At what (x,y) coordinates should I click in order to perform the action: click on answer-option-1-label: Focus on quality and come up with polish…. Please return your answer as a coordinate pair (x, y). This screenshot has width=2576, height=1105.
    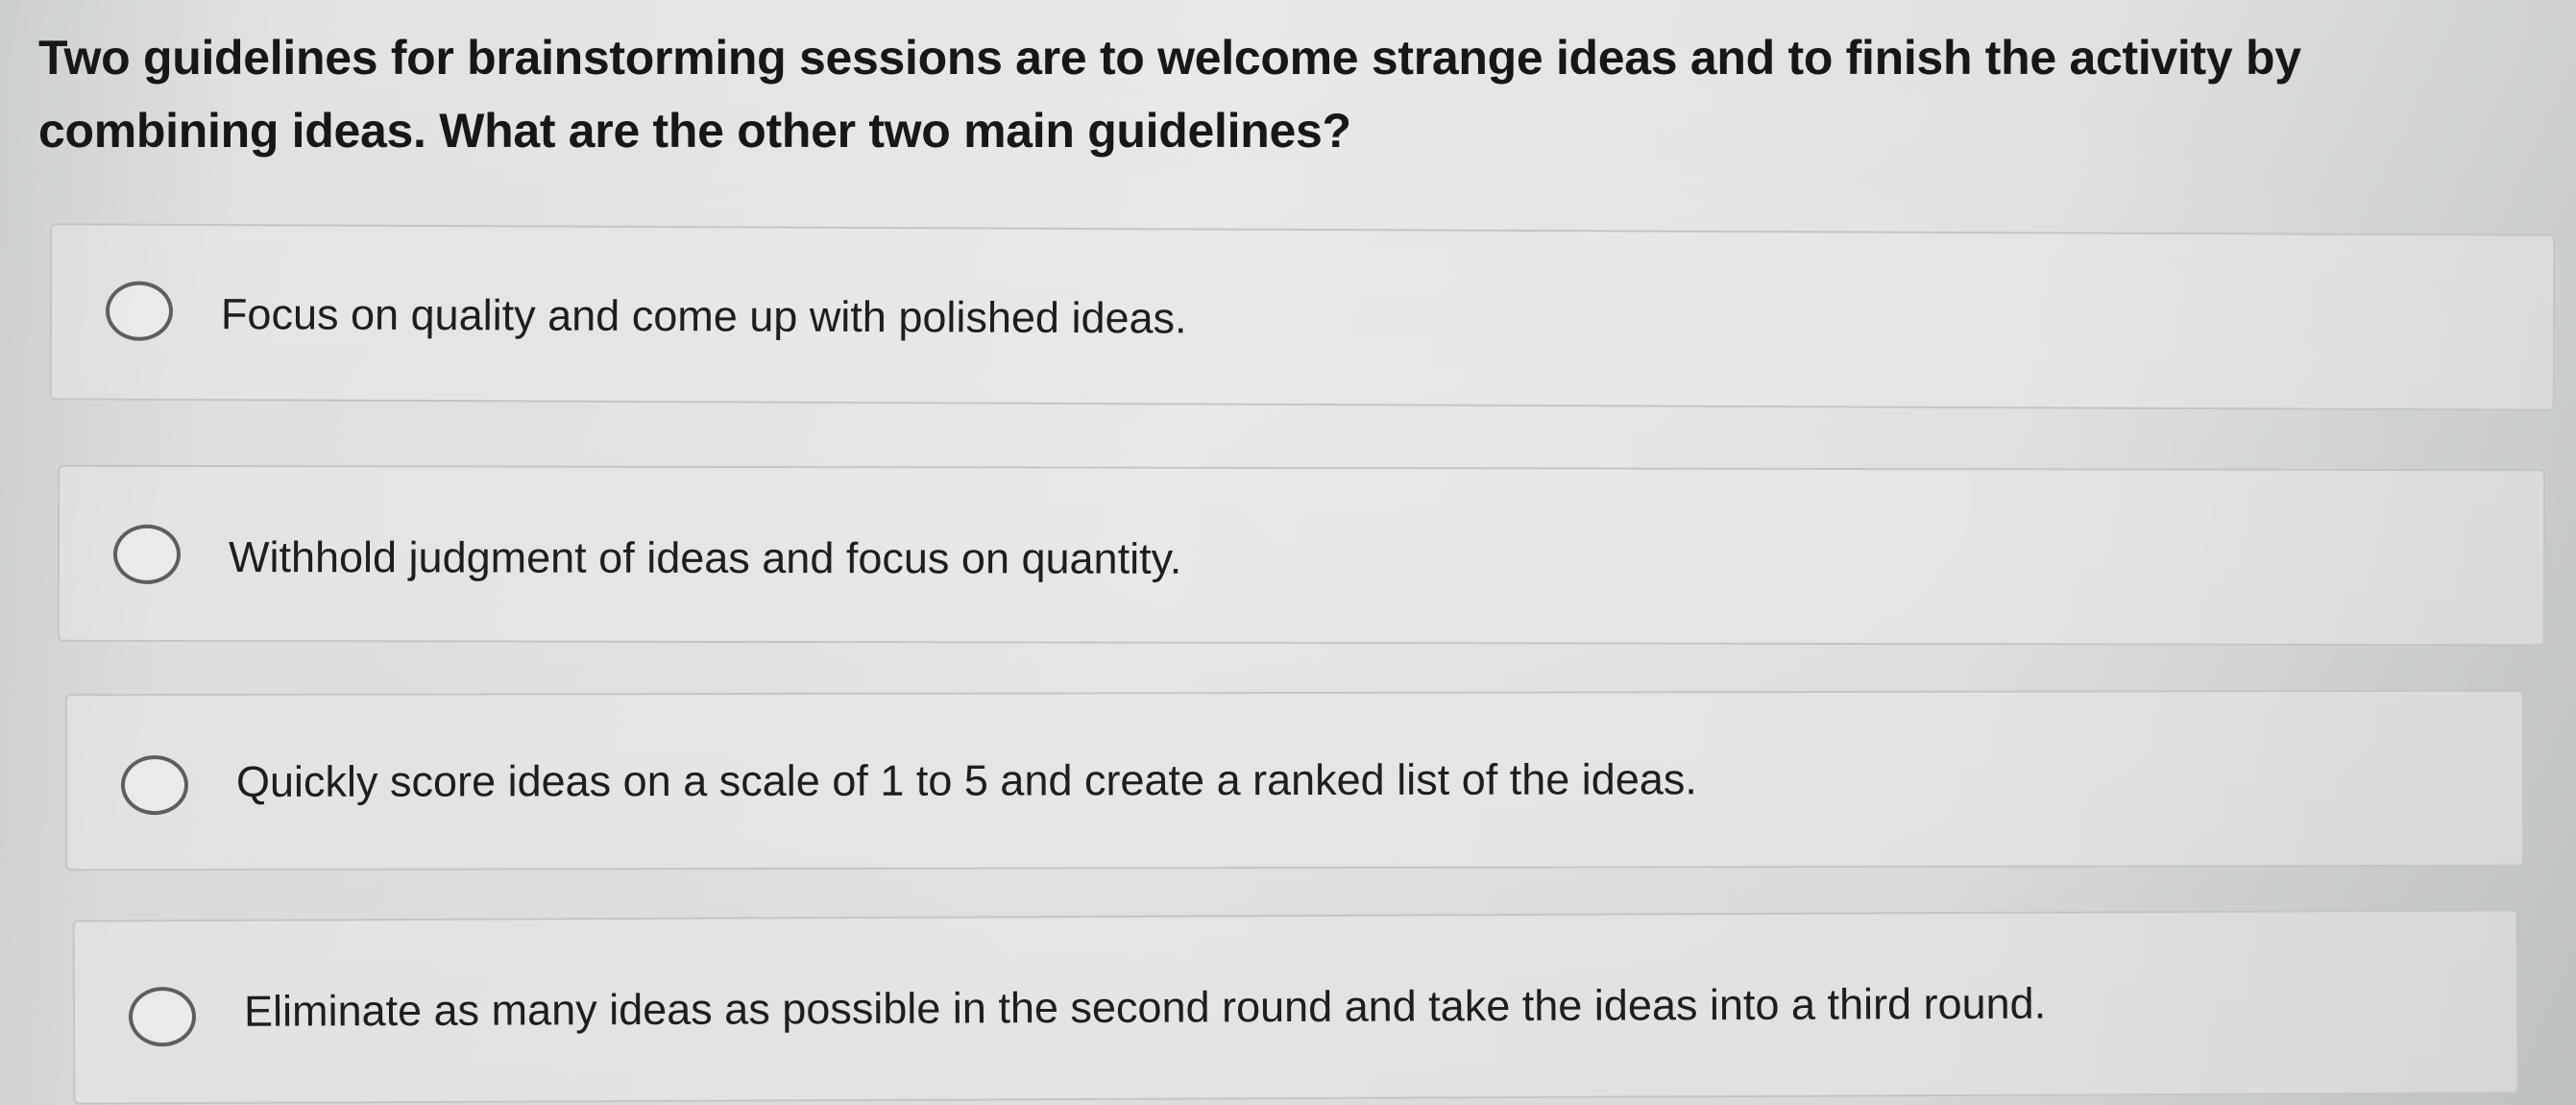
    Looking at the image, I should click on (703, 316).